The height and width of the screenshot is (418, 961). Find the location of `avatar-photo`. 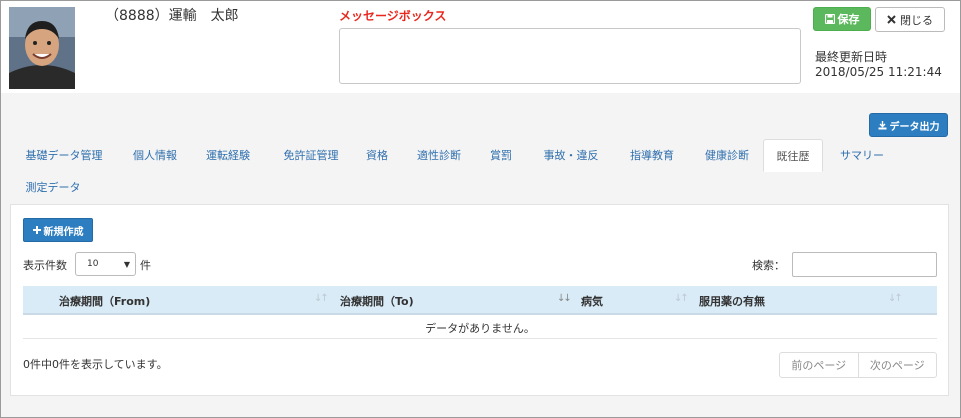

avatar-photo is located at coordinates (42, 48).